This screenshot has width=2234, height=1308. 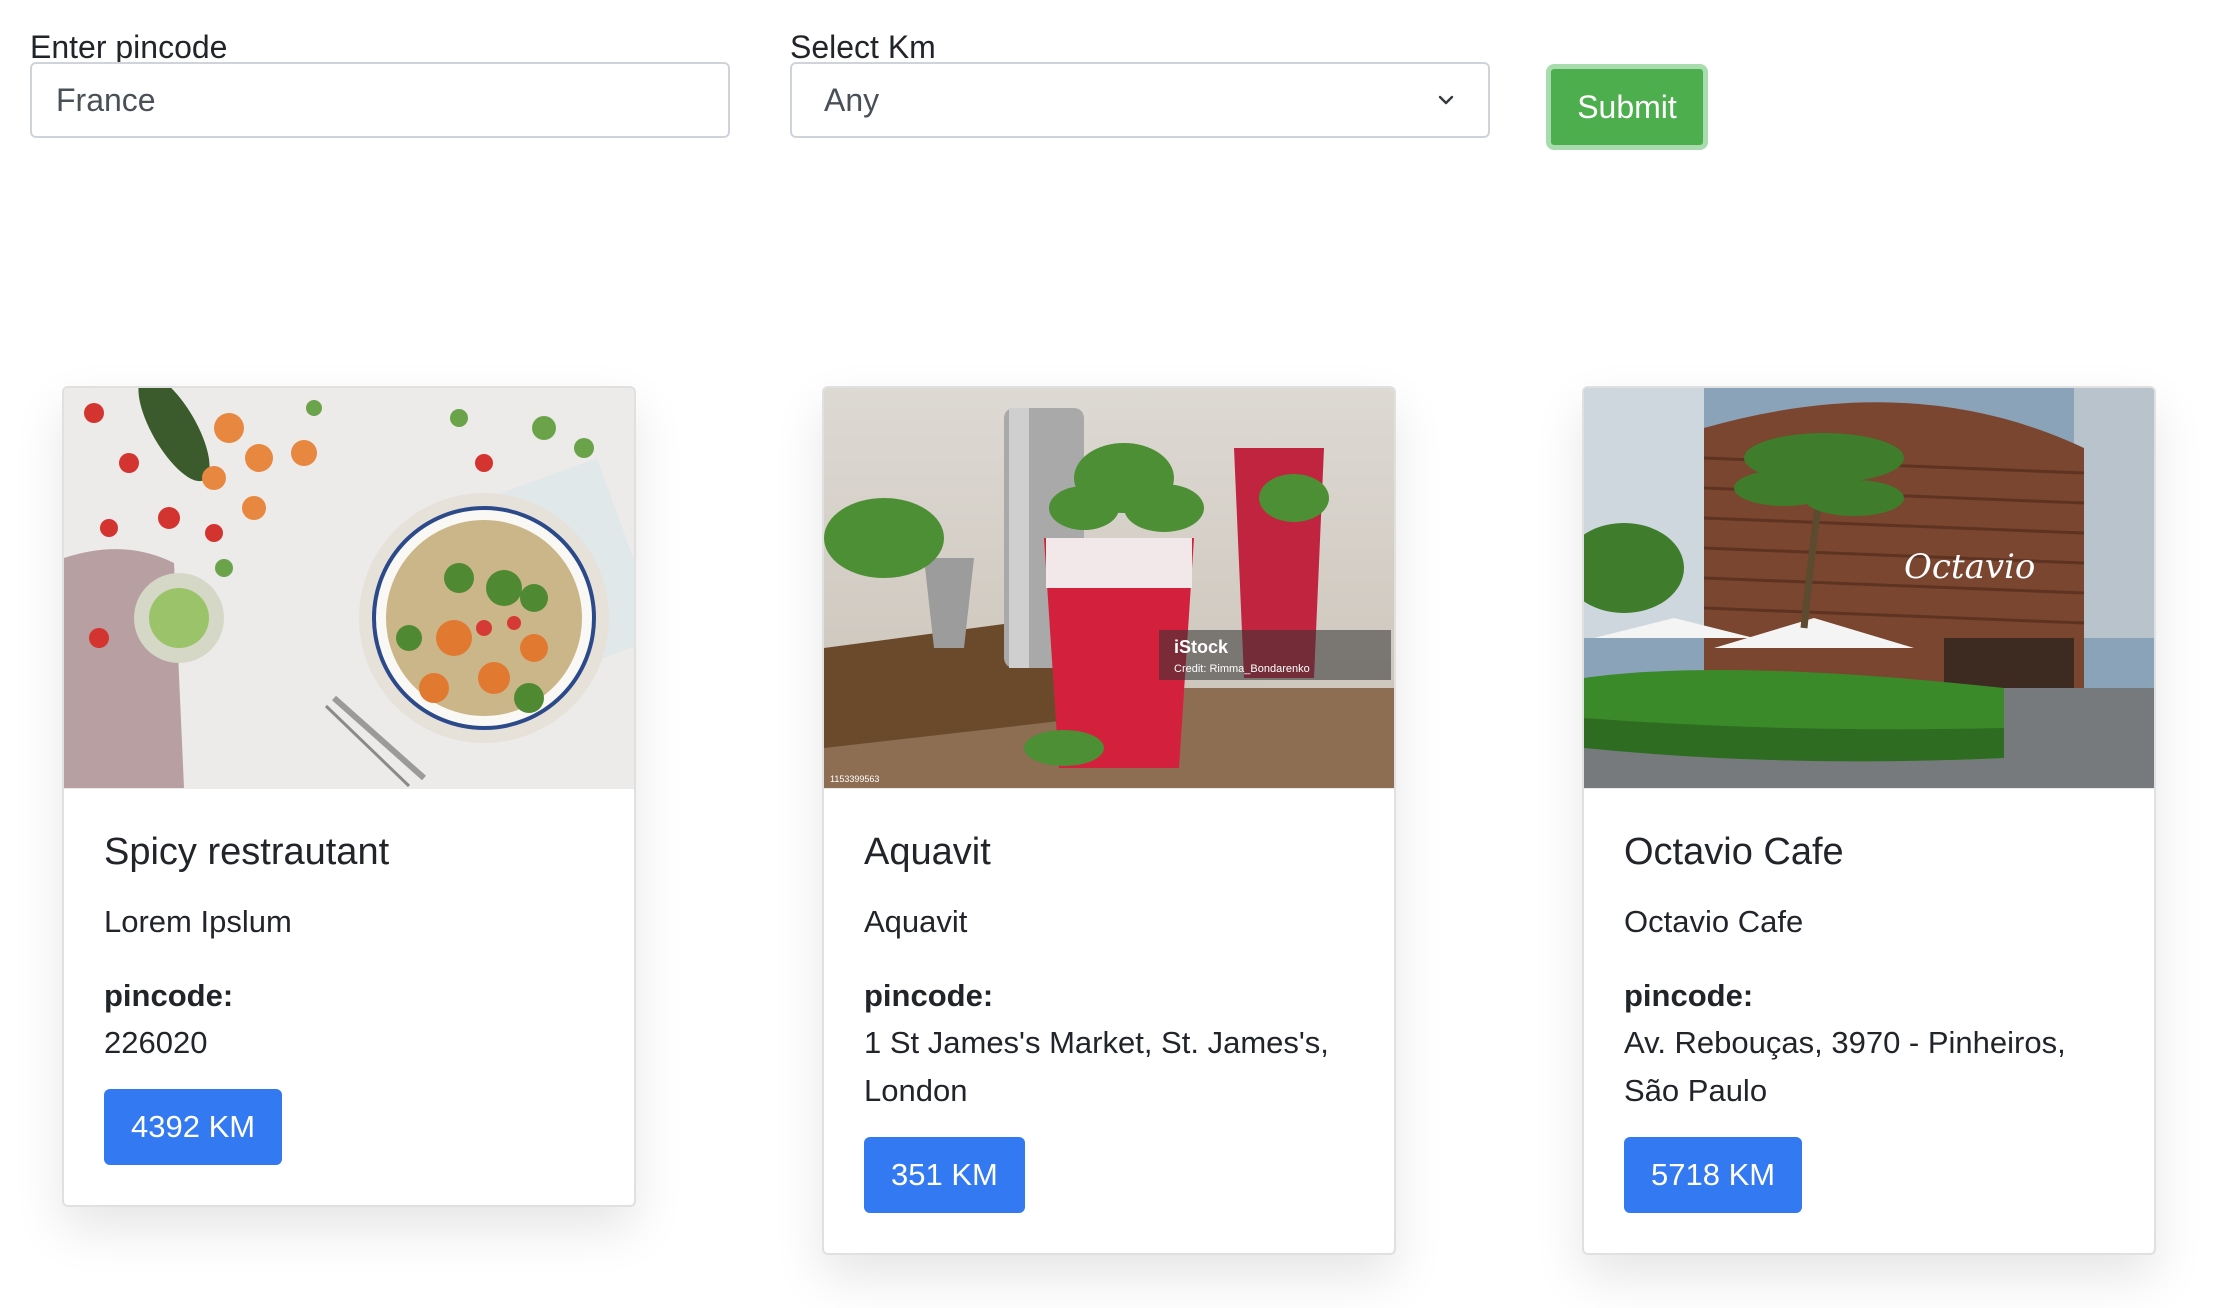 What do you see at coordinates (944, 1175) in the screenshot?
I see `distance-button: 351 KM` at bounding box center [944, 1175].